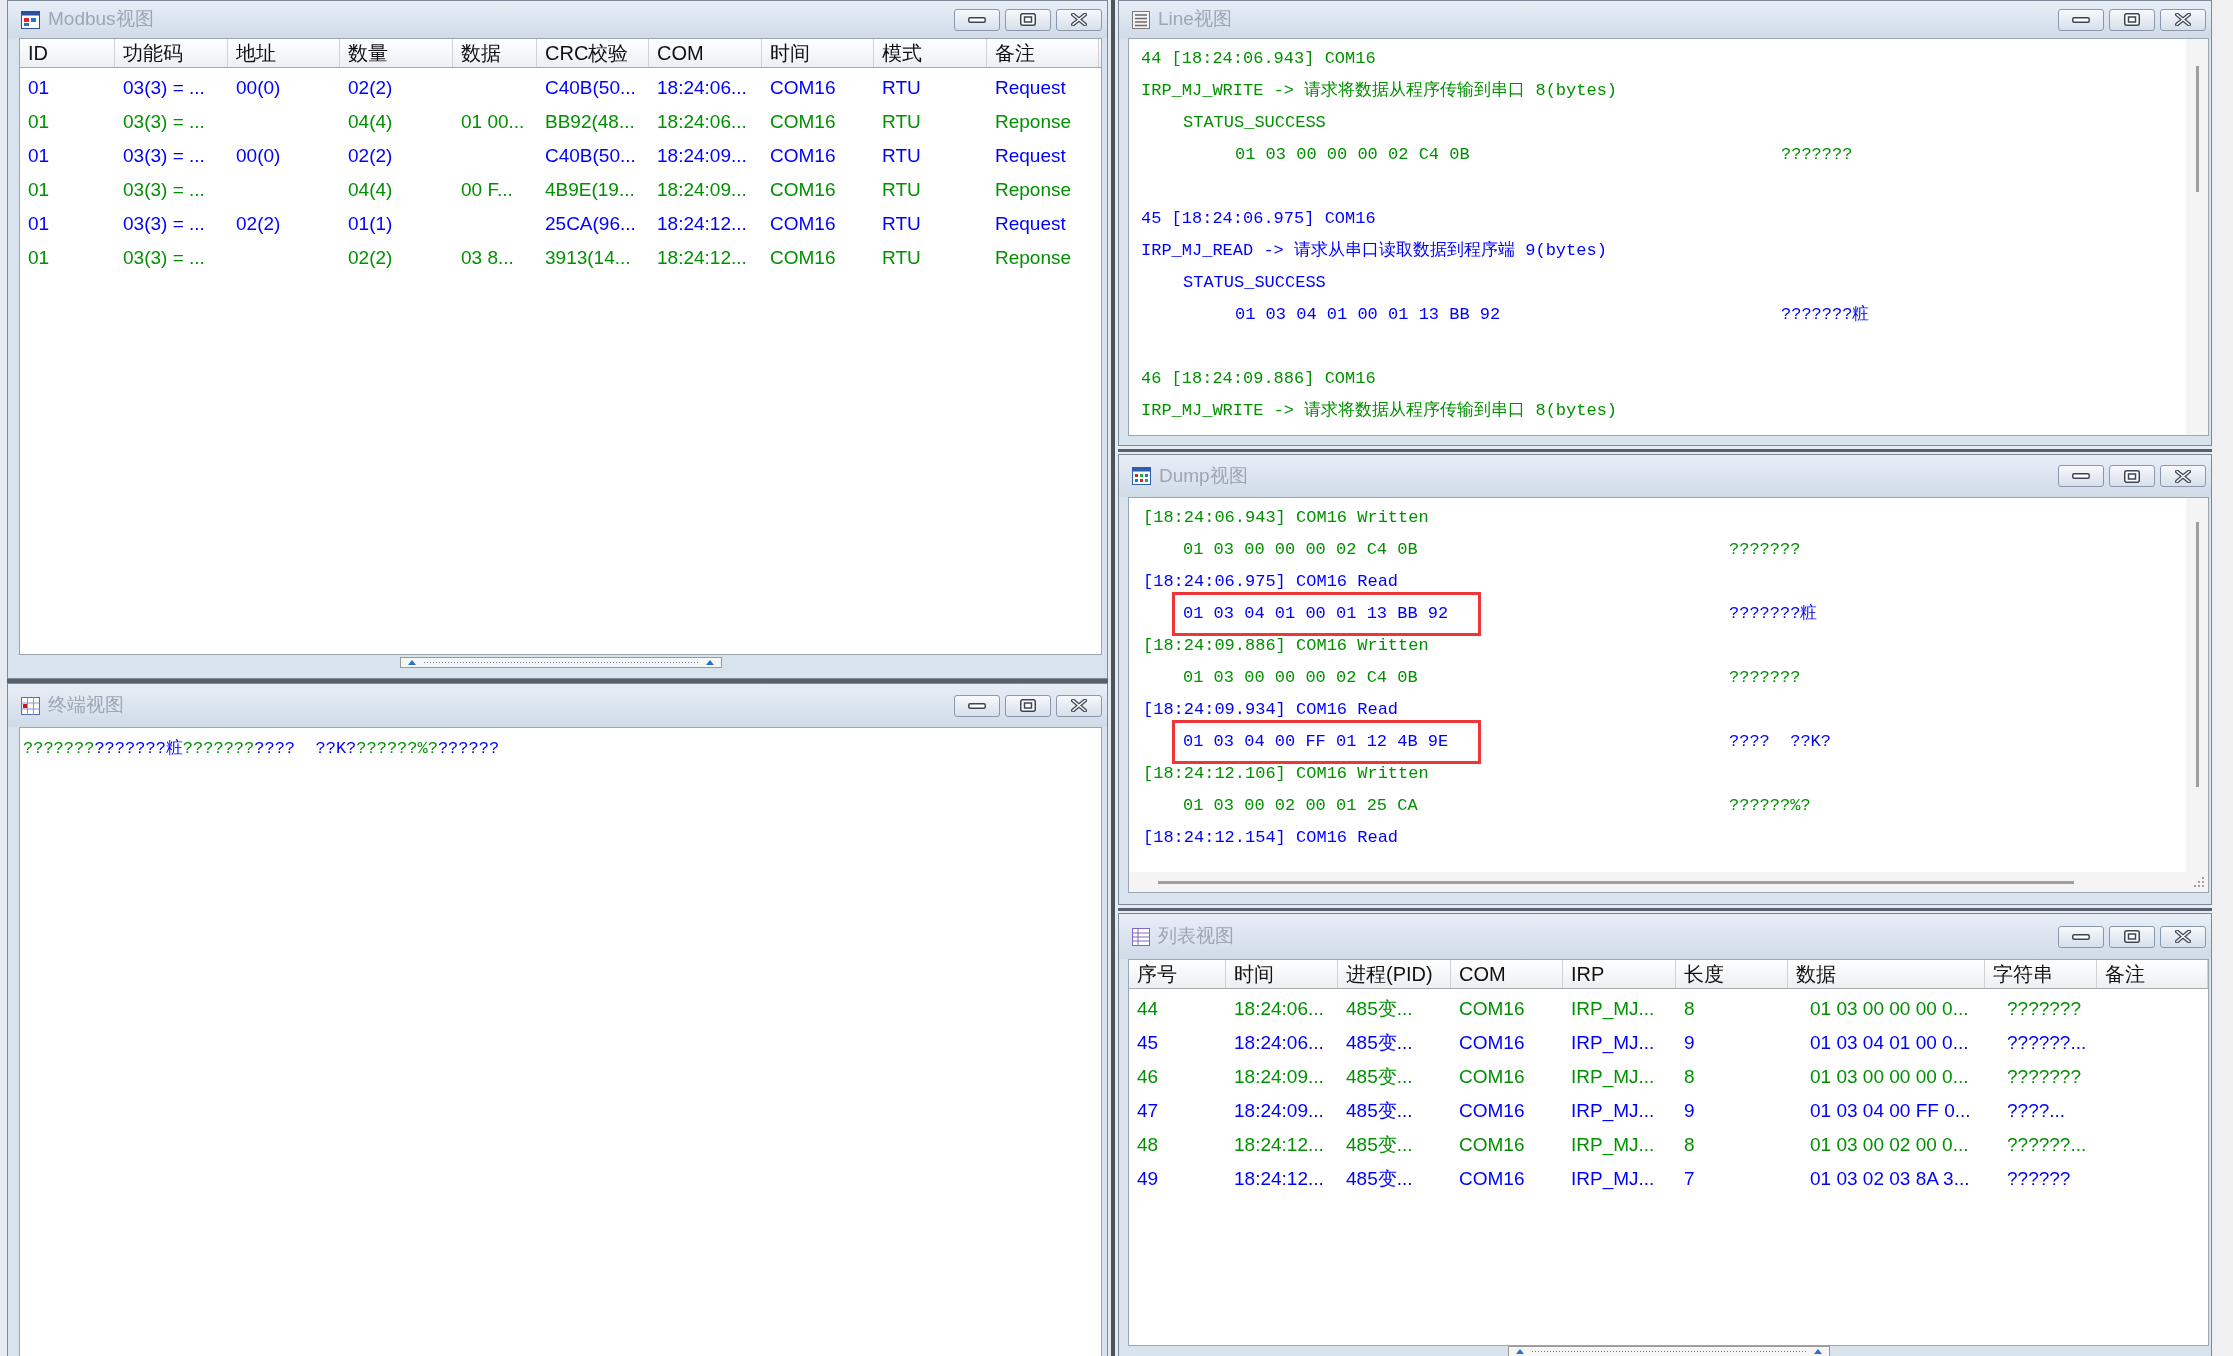  Describe the element at coordinates (1394, 974) in the screenshot. I see `column-header: 进程(PID)` at that location.